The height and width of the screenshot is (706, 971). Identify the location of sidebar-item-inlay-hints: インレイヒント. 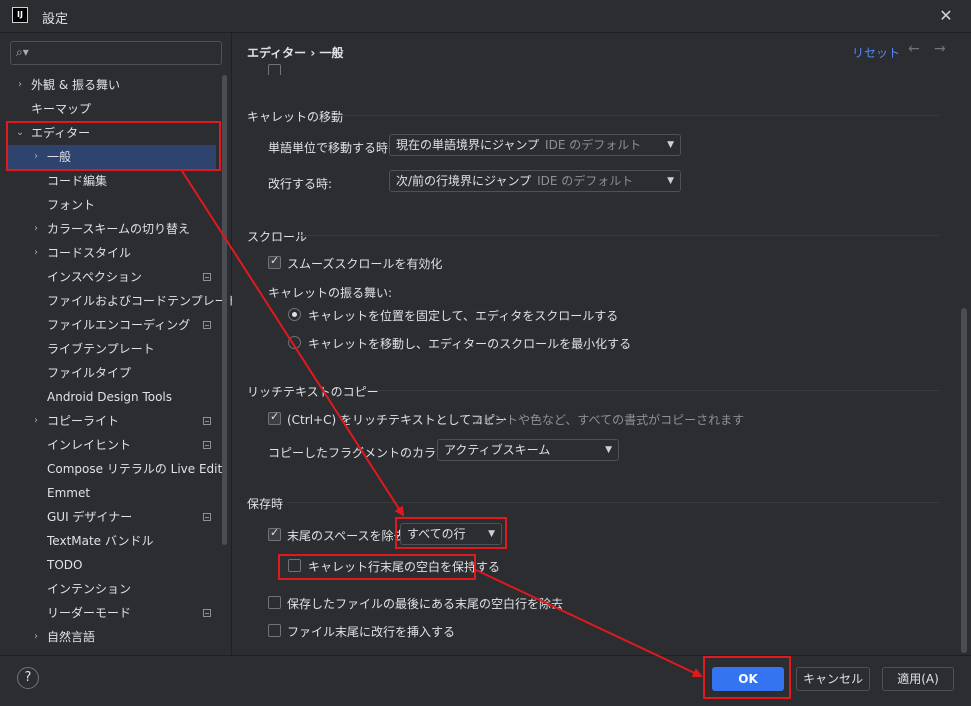
(115, 445).